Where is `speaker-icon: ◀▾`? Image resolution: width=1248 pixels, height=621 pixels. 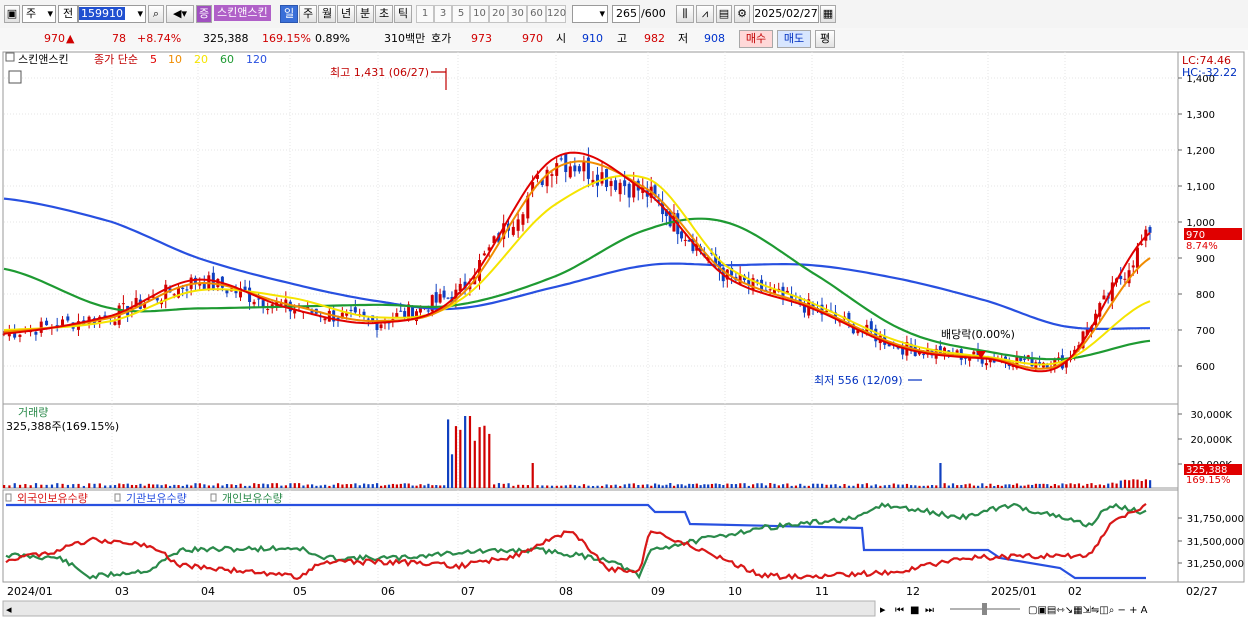 speaker-icon: ◀▾ is located at coordinates (180, 14).